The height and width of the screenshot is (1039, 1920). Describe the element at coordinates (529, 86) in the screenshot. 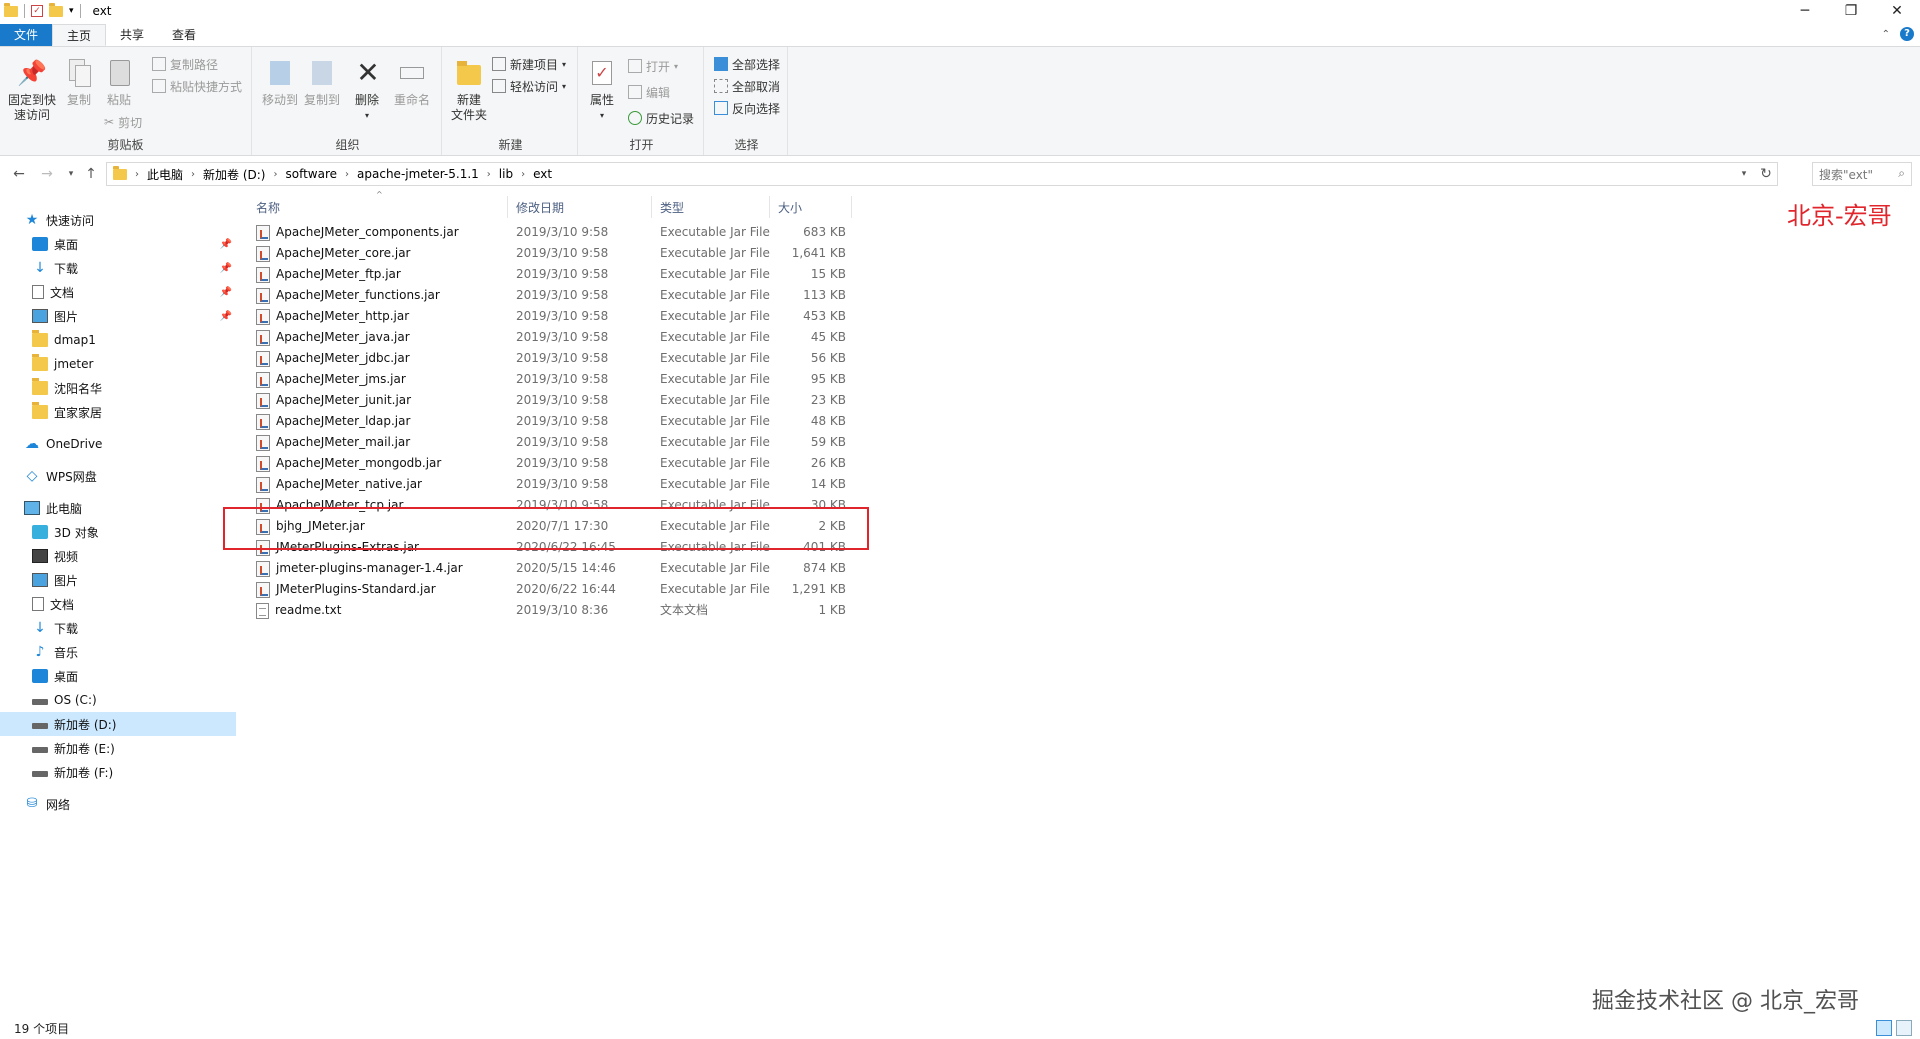

I see `easy-access-button: 轻松访问 ▾` at that location.